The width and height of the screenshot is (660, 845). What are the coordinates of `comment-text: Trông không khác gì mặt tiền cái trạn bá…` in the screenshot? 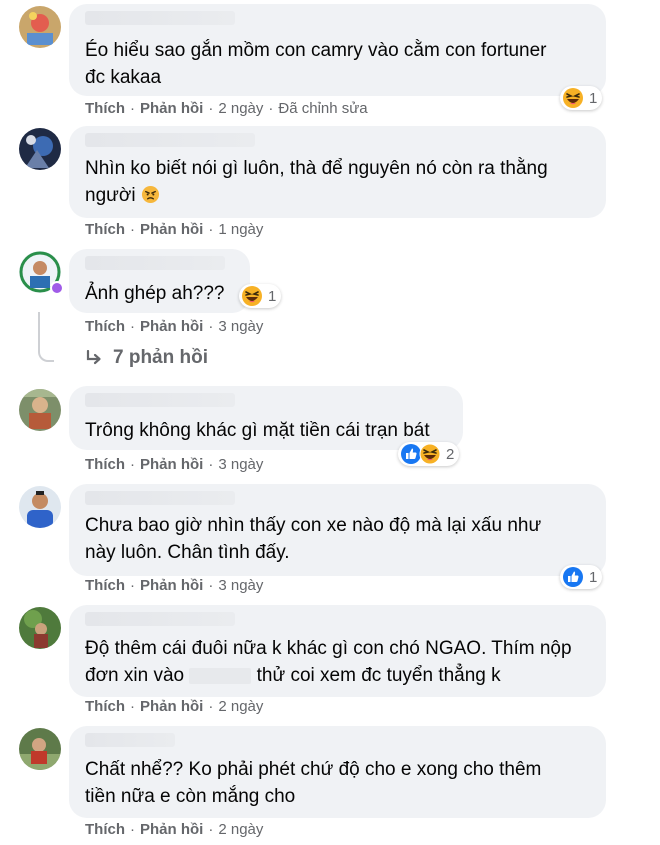 It's located at (257, 430).